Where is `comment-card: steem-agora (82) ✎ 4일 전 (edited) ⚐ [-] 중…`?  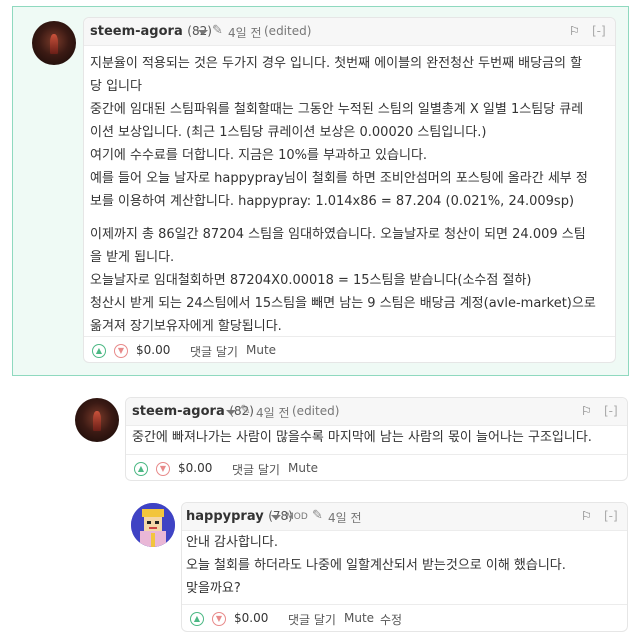
comment-card: steem-agora (82) ✎ 4일 전 (edited) ⚐ [-] 중… is located at coordinates (376, 439).